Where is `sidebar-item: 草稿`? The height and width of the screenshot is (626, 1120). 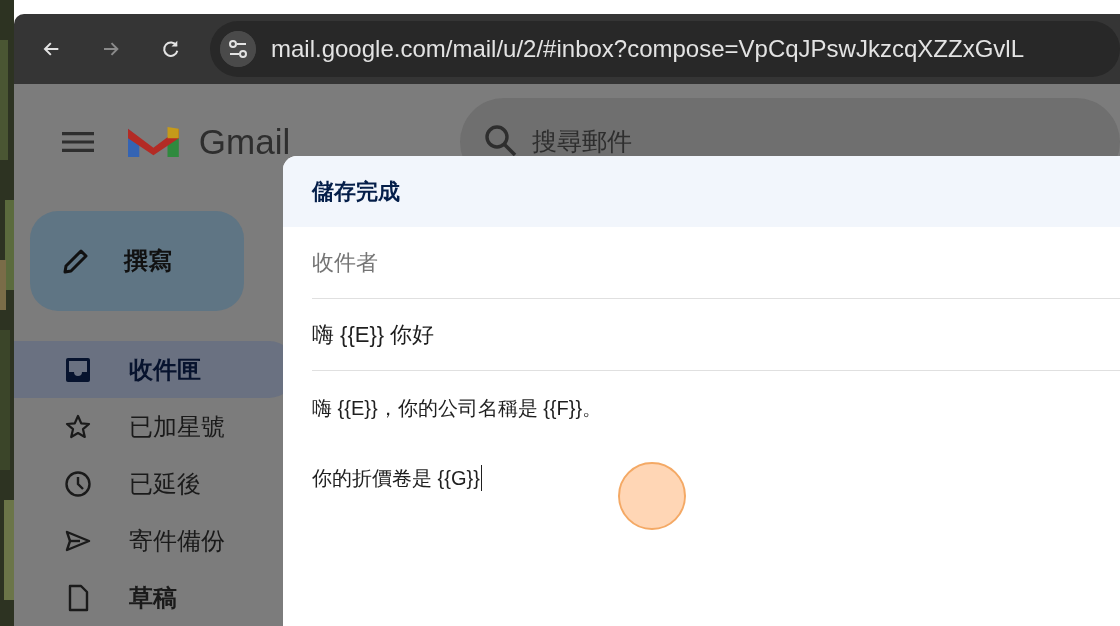
sidebar-item: 草稿 is located at coordinates (155, 597).